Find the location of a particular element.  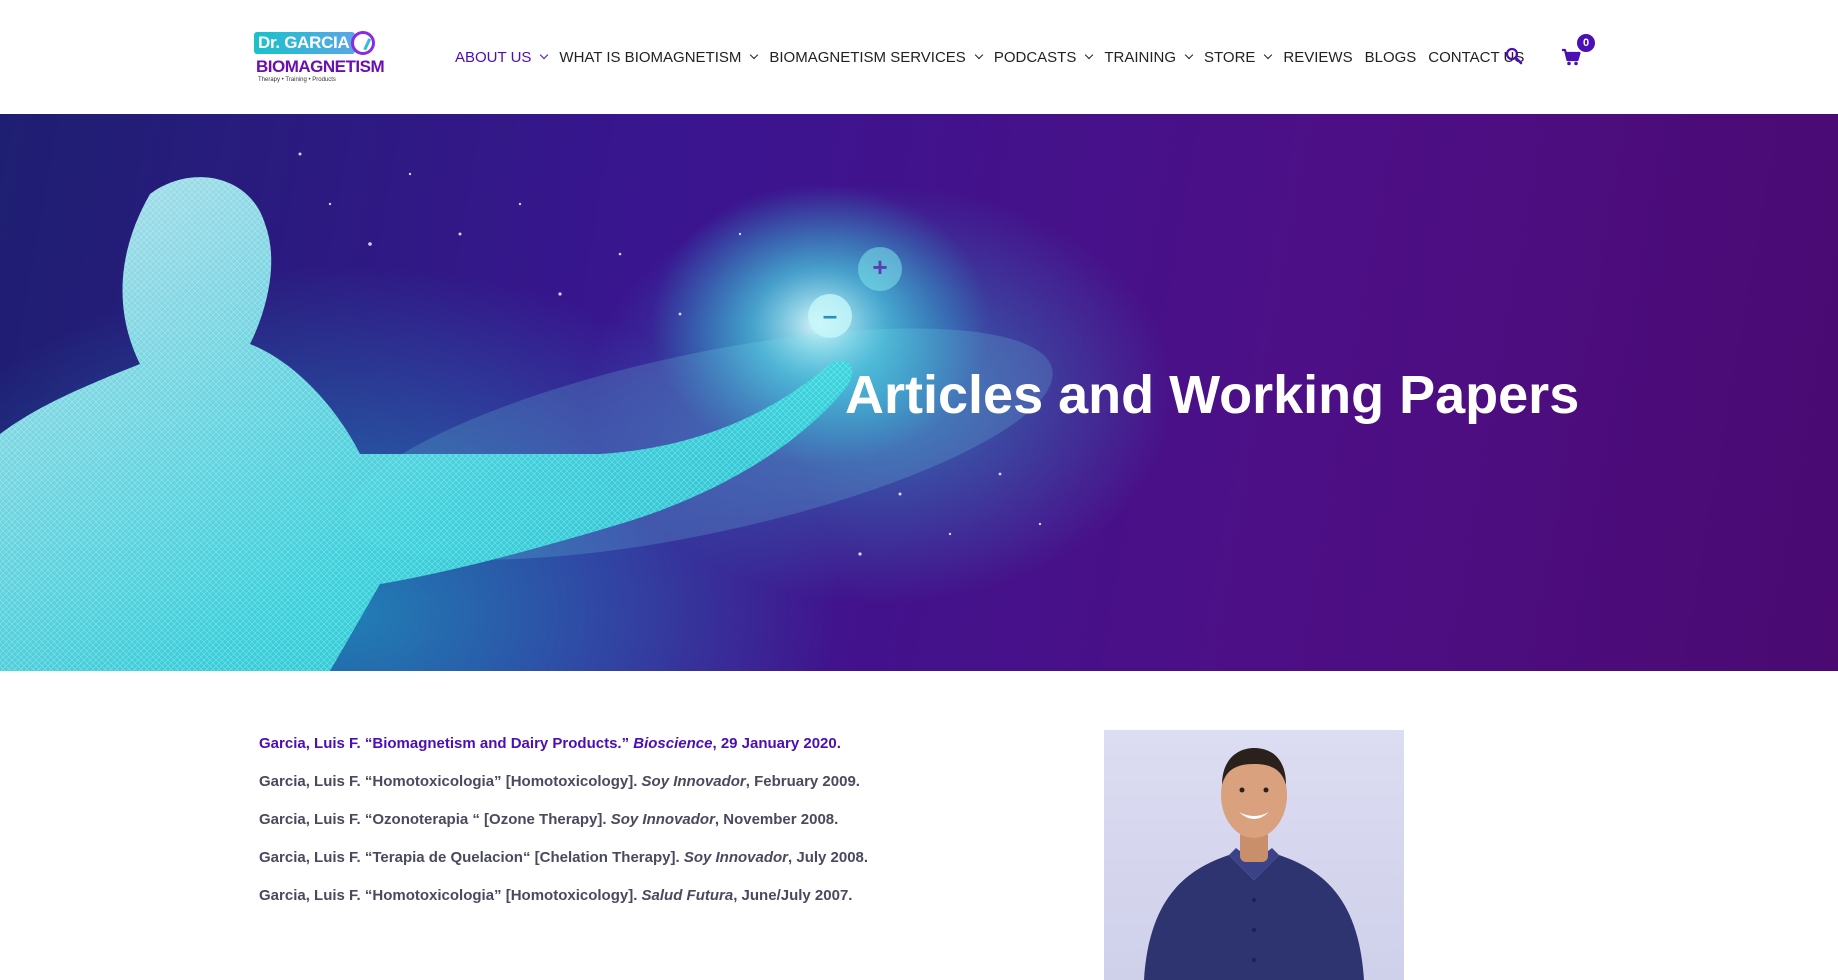

article-date: , February 2009. is located at coordinates (802, 781).